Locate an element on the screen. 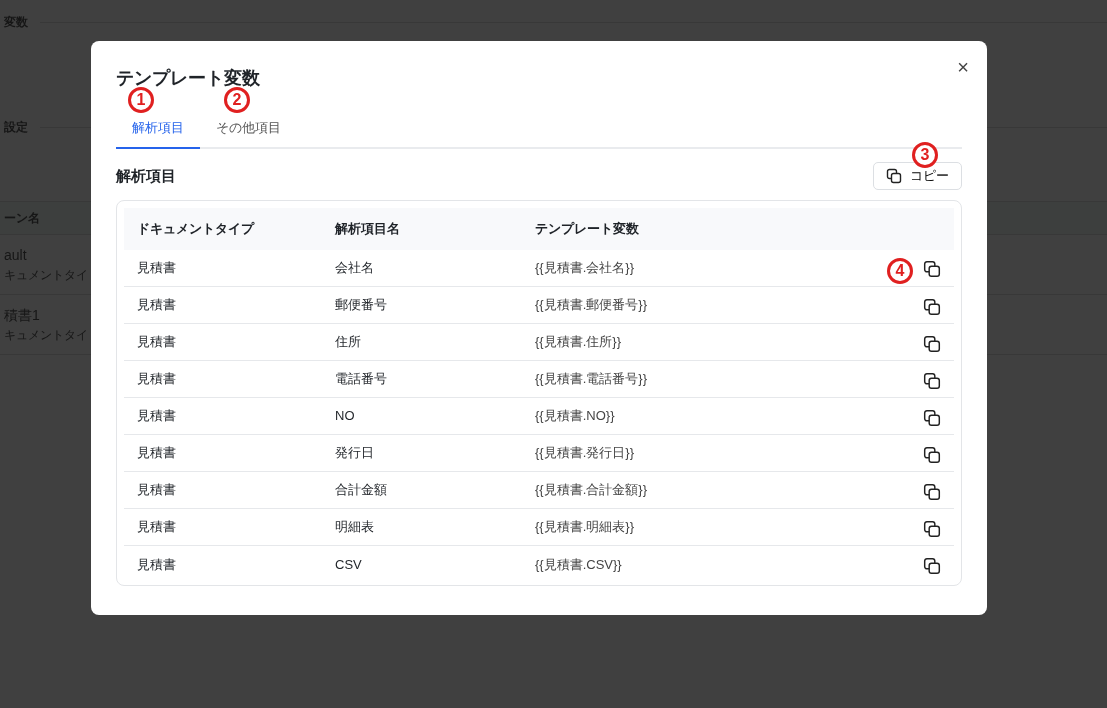  tab: その他項目 is located at coordinates (248, 131).